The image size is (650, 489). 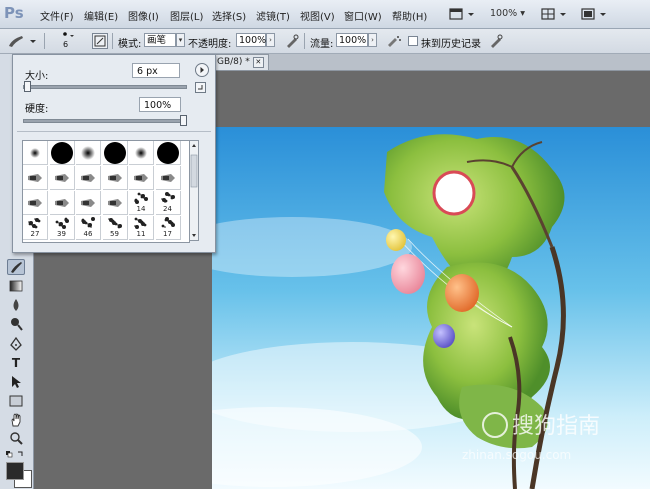 I want to click on flow-input: 100%, so click(x=352, y=40).